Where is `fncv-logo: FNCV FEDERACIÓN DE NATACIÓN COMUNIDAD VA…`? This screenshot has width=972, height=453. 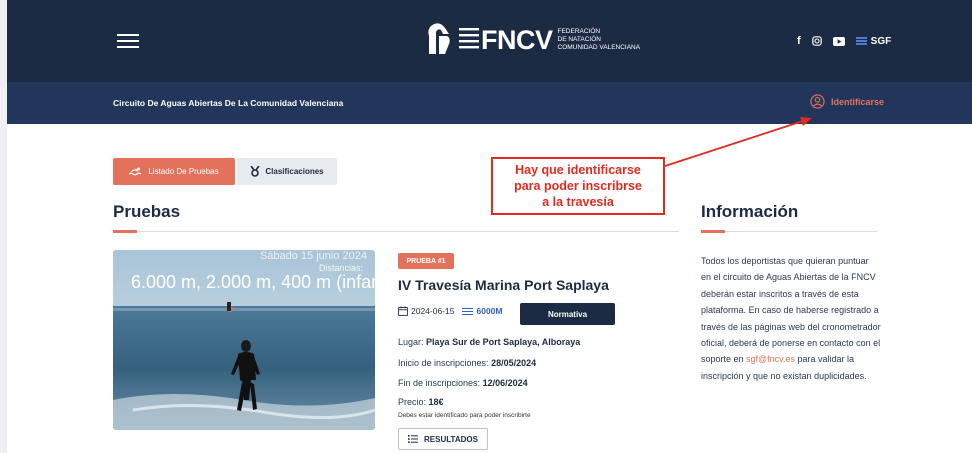 fncv-logo: FNCV FEDERACIÓN DE NATACIÓN COMUNIDAD VA… is located at coordinates (532, 40).